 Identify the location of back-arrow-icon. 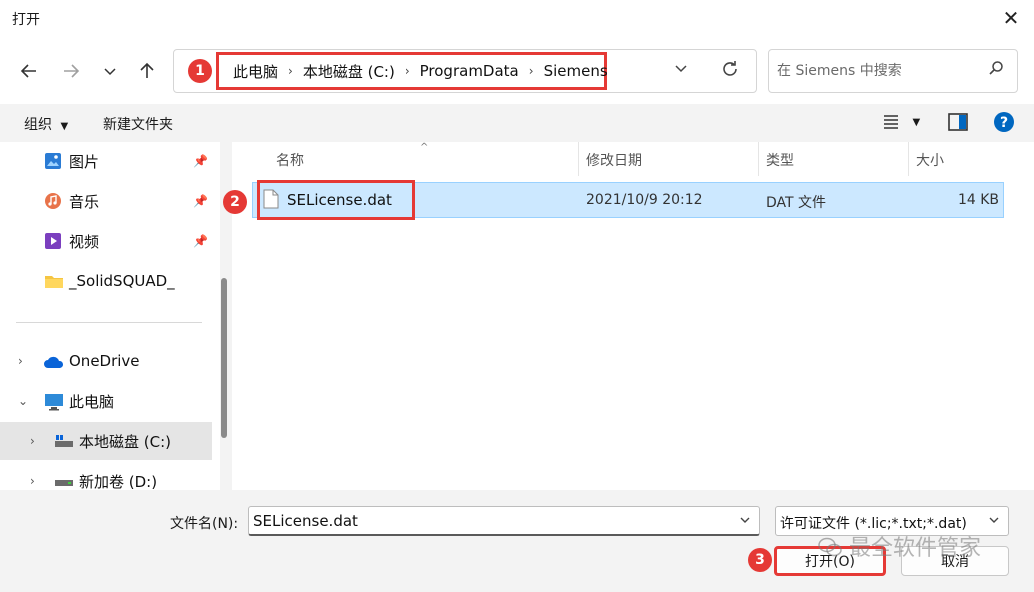
(29, 71).